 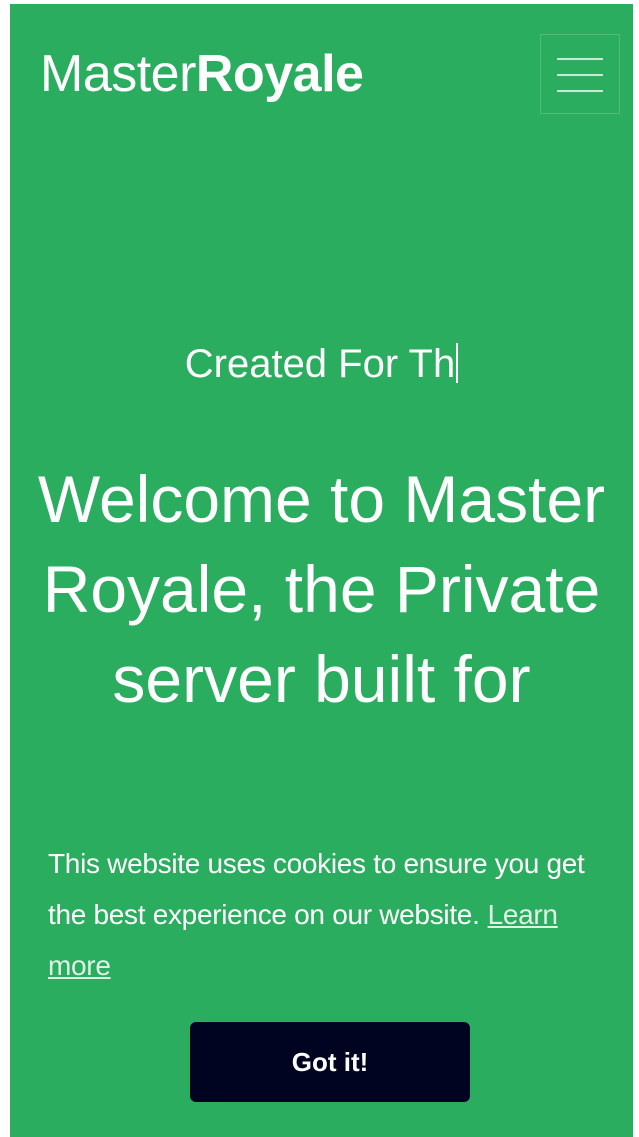 I want to click on navbar: MasterRoyale, so click(x=321, y=79).